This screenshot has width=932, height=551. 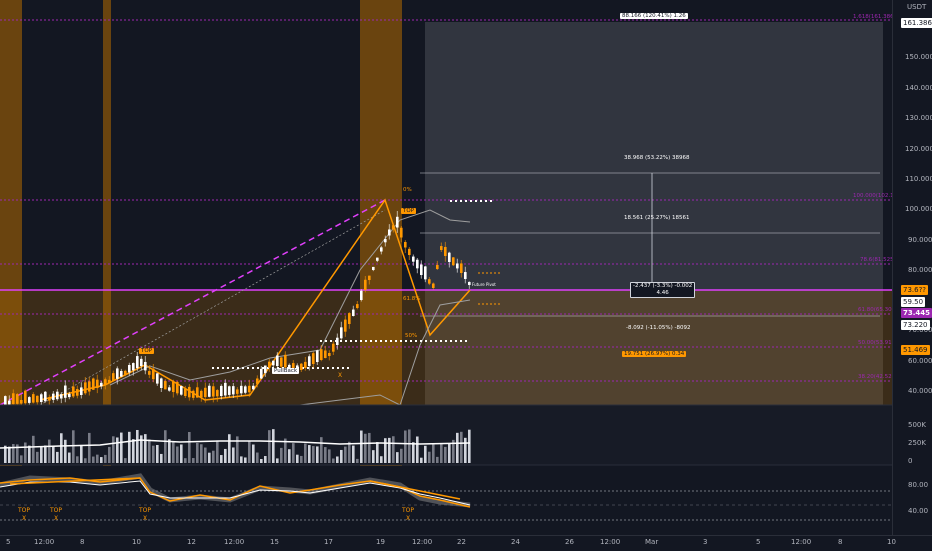 I want to click on time-label: 15, so click(x=274, y=542).